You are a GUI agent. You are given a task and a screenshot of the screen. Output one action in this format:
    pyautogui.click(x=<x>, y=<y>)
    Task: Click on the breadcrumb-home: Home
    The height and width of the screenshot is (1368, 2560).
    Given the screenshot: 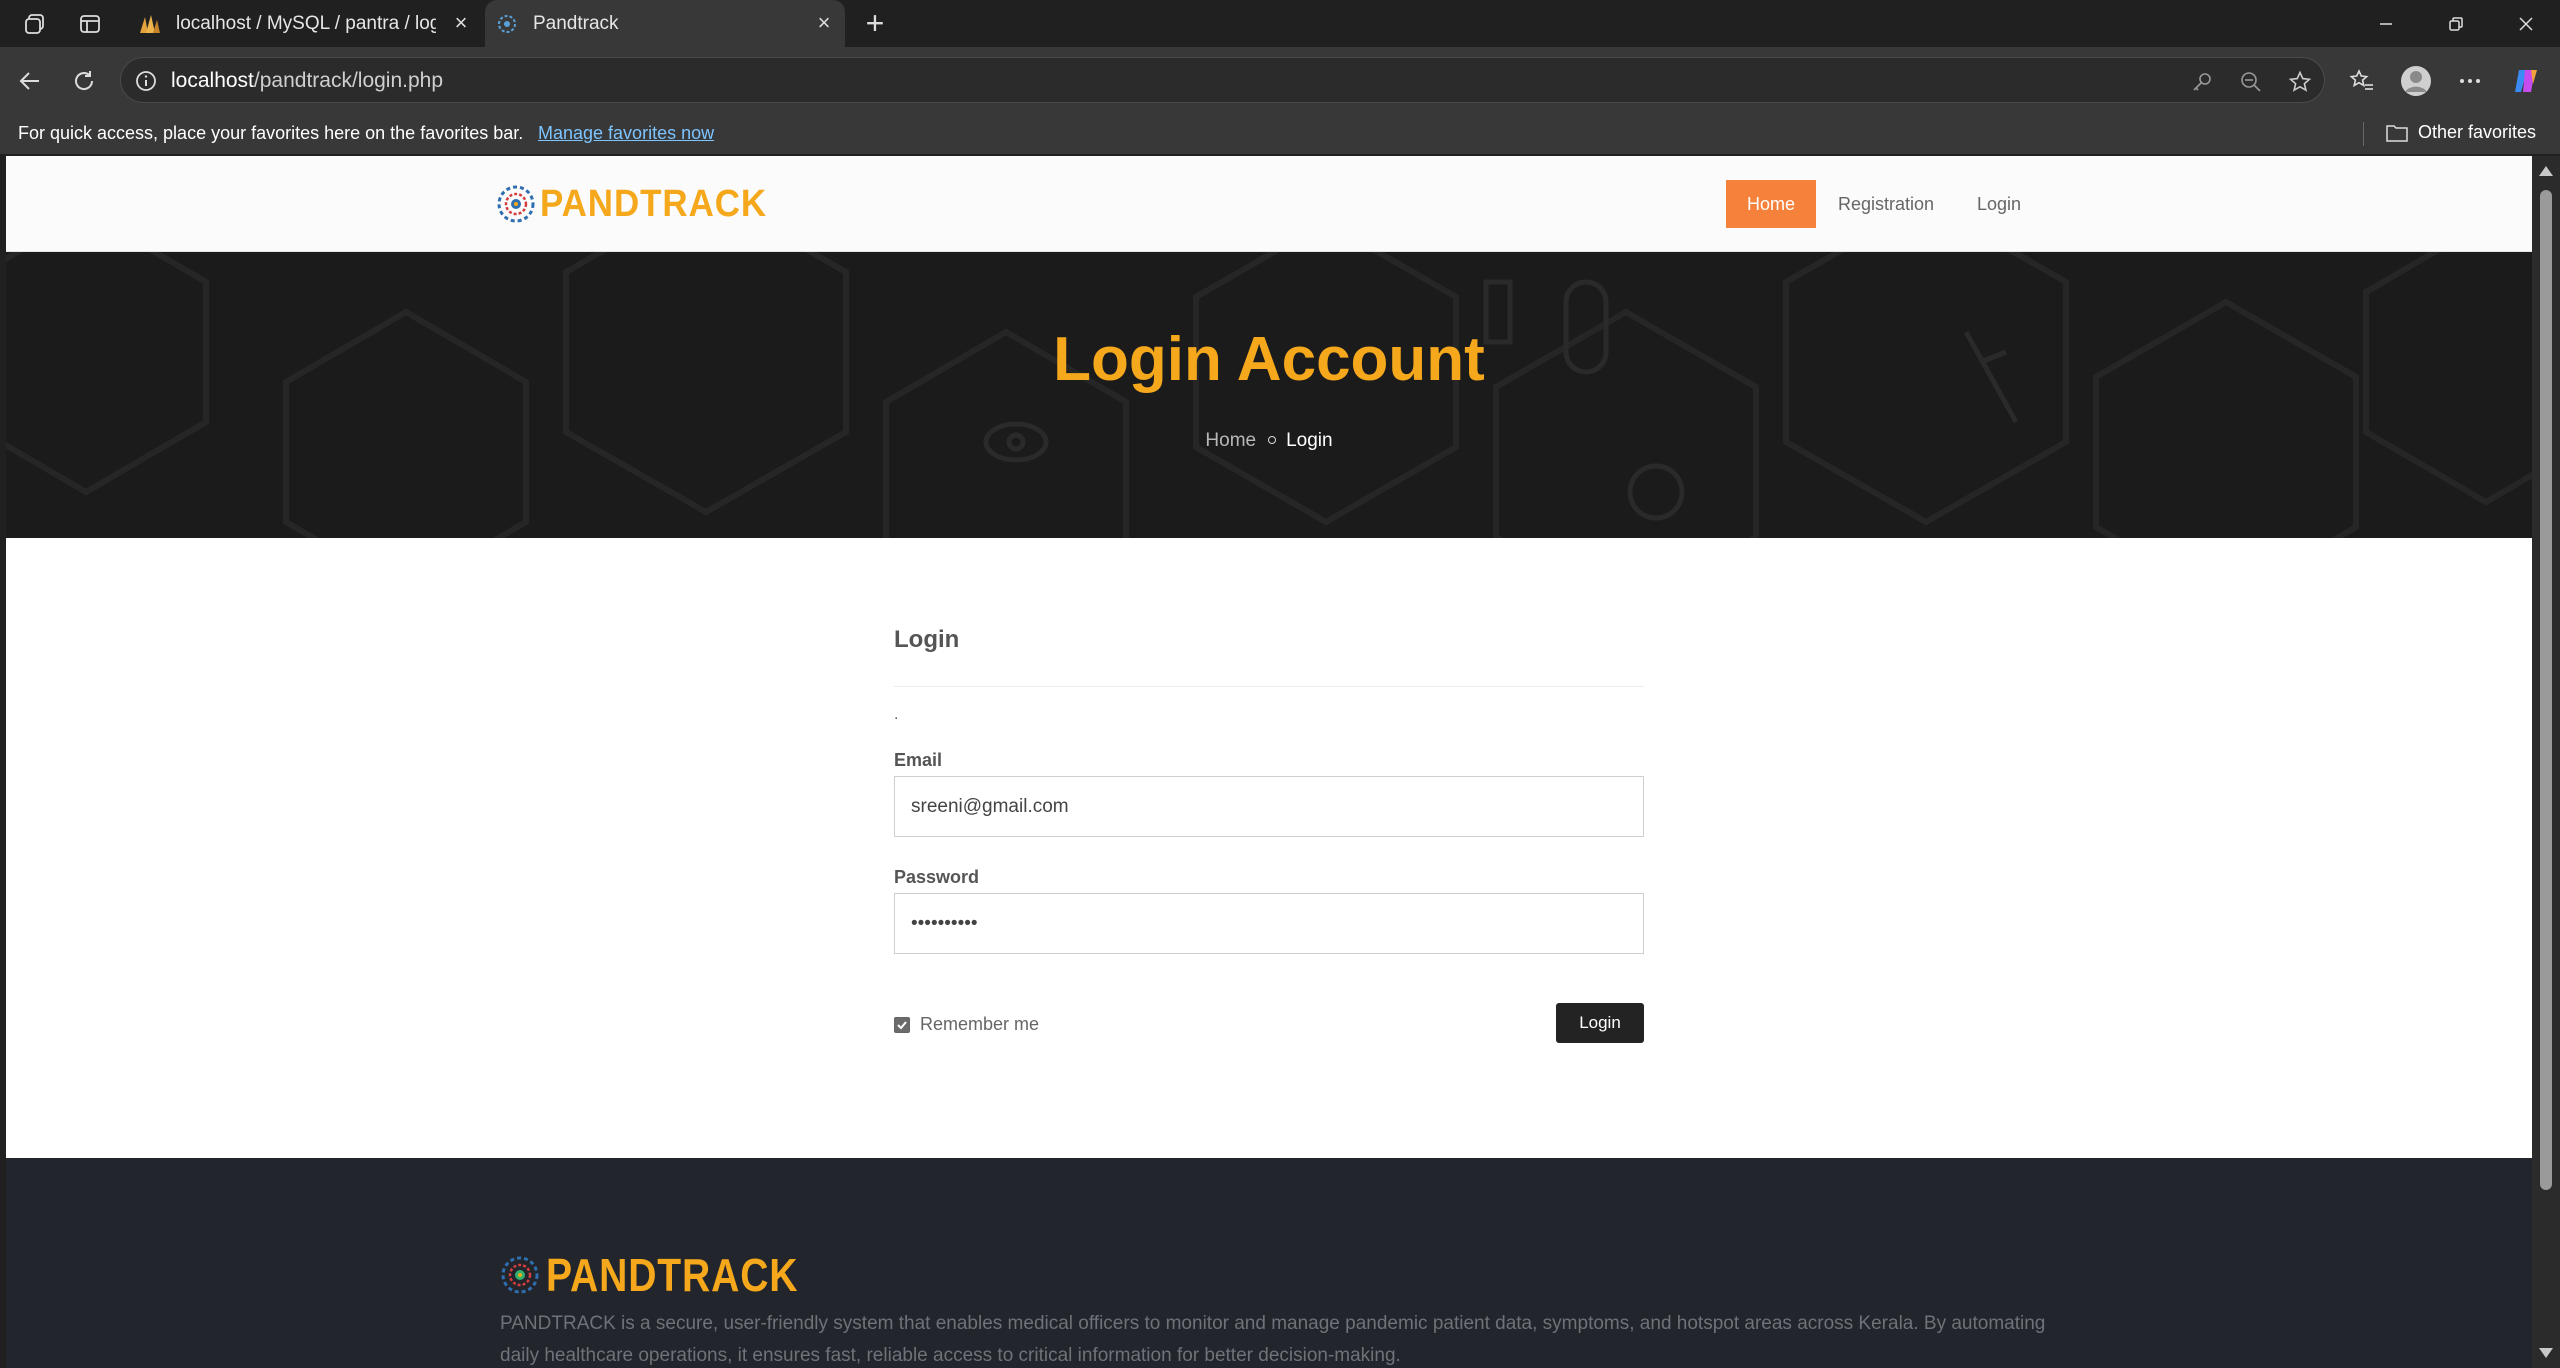 What is the action you would take?
    pyautogui.click(x=1230, y=440)
    